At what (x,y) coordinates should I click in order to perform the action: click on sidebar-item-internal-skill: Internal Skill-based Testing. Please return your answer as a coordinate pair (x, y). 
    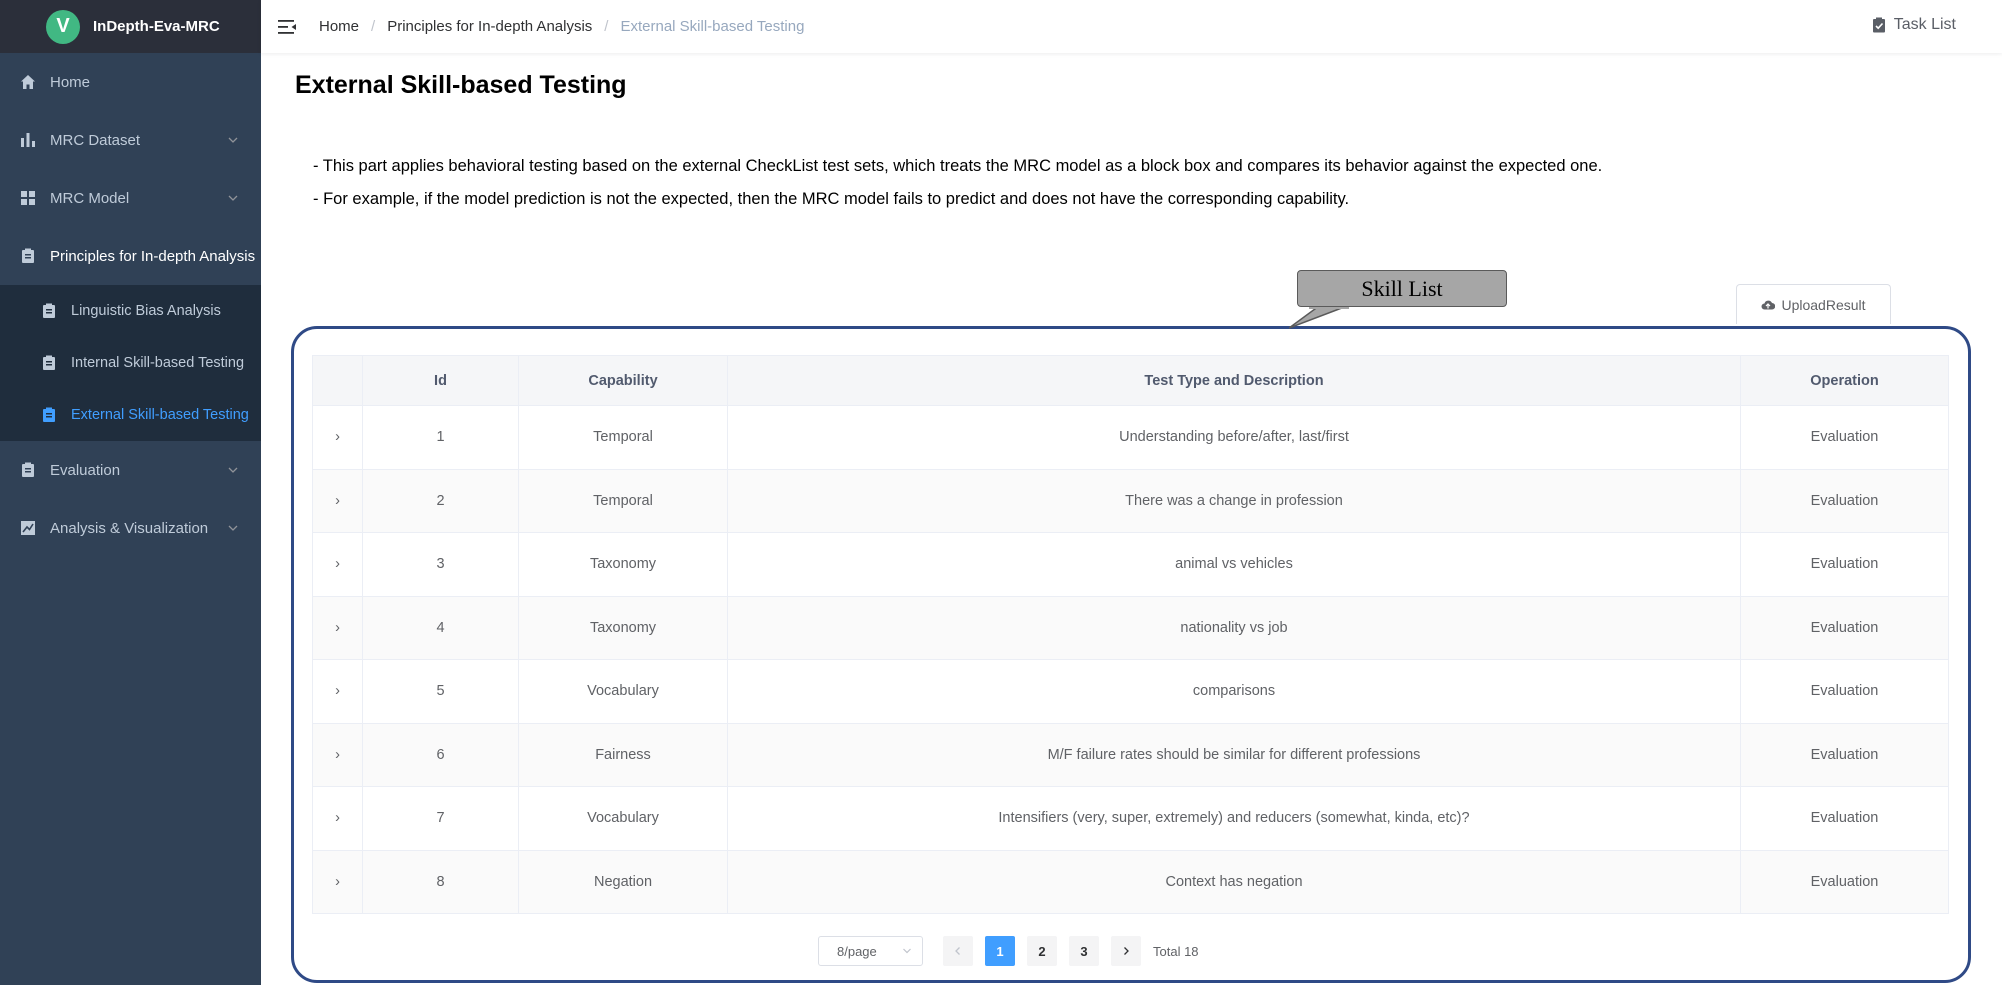
    Looking at the image, I should click on (130, 363).